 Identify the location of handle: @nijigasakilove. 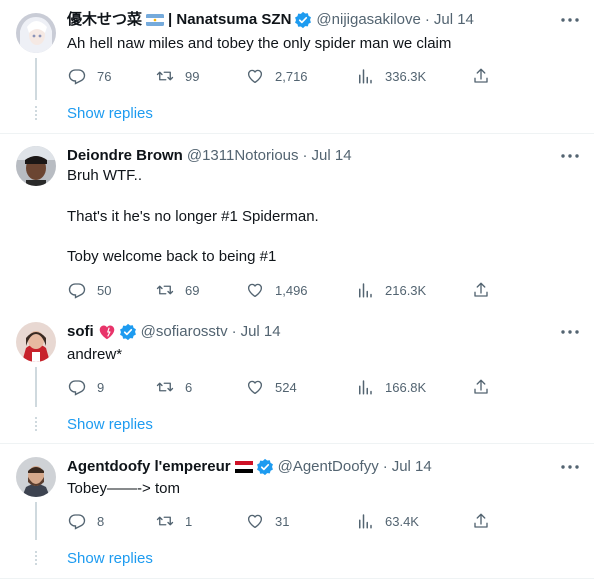
(368, 20).